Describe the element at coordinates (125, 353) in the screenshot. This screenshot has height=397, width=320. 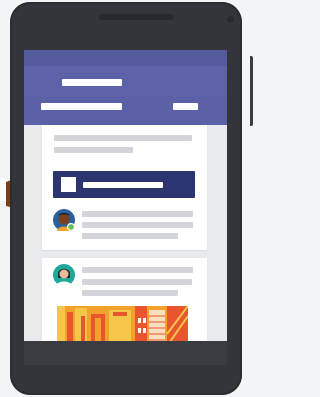
I see `bottom-navigation-bar` at that location.